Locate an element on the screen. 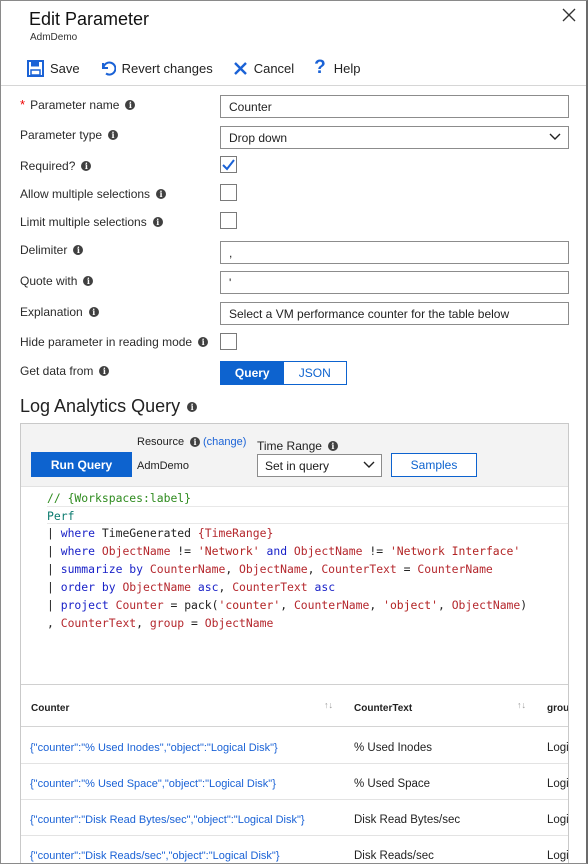 The height and width of the screenshot is (864, 588). parameter-name-input: Counter is located at coordinates (394, 106).